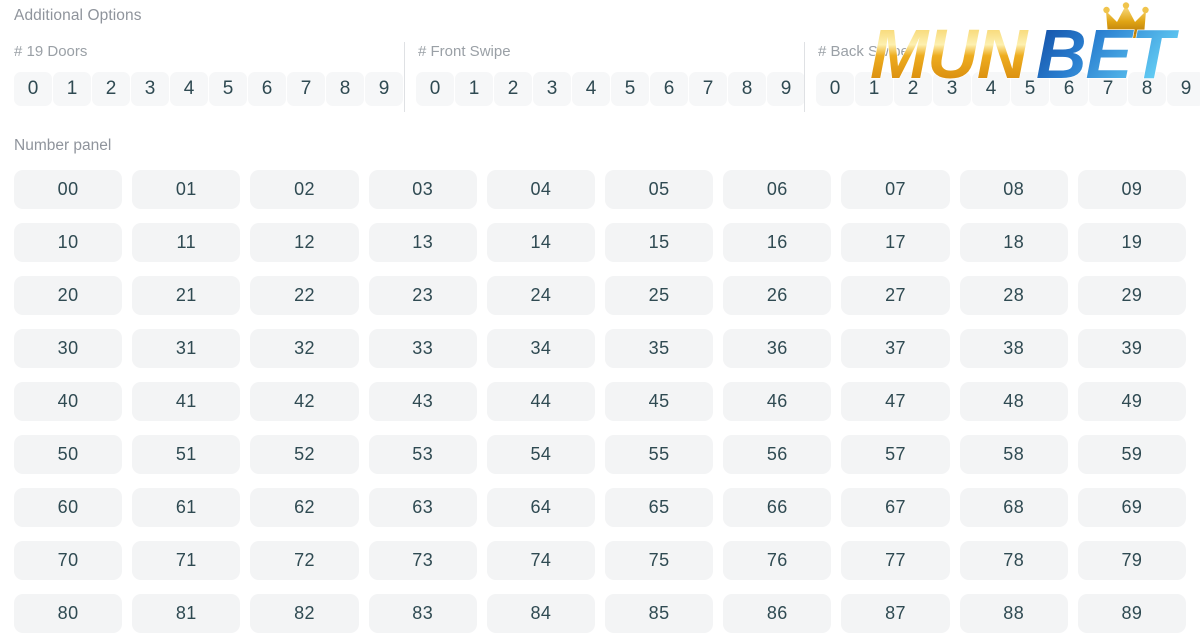 The height and width of the screenshot is (633, 1200). I want to click on number-cell: 26, so click(777, 295).